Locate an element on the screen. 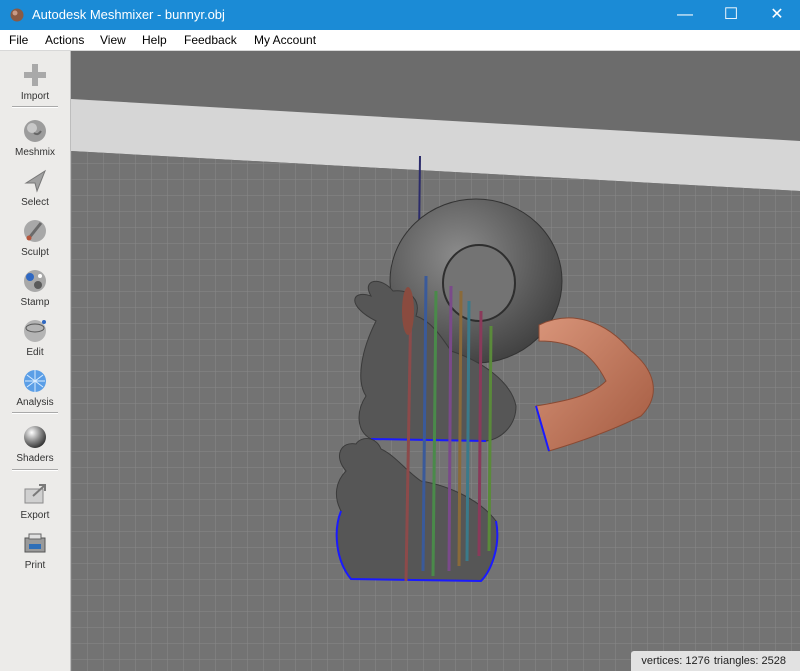  window-title: Autodesk Meshmixer - bunnyr.obj is located at coordinates (128, 14).